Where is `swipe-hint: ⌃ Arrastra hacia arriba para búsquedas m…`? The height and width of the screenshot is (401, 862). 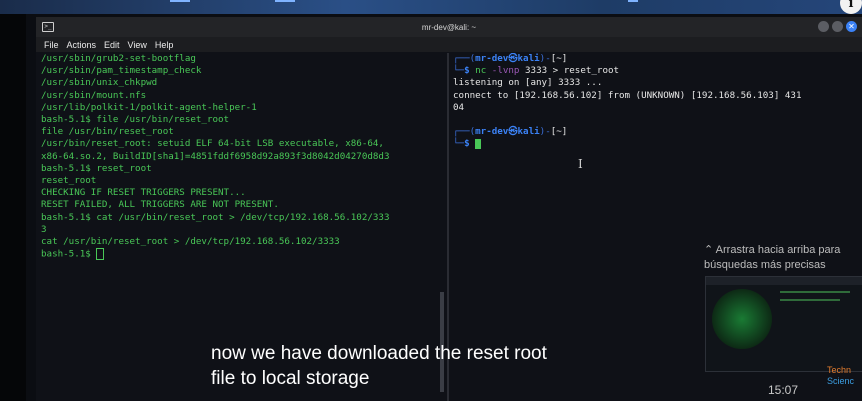 swipe-hint: ⌃ Arrastra hacia arriba para búsquedas m… is located at coordinates (782, 258).